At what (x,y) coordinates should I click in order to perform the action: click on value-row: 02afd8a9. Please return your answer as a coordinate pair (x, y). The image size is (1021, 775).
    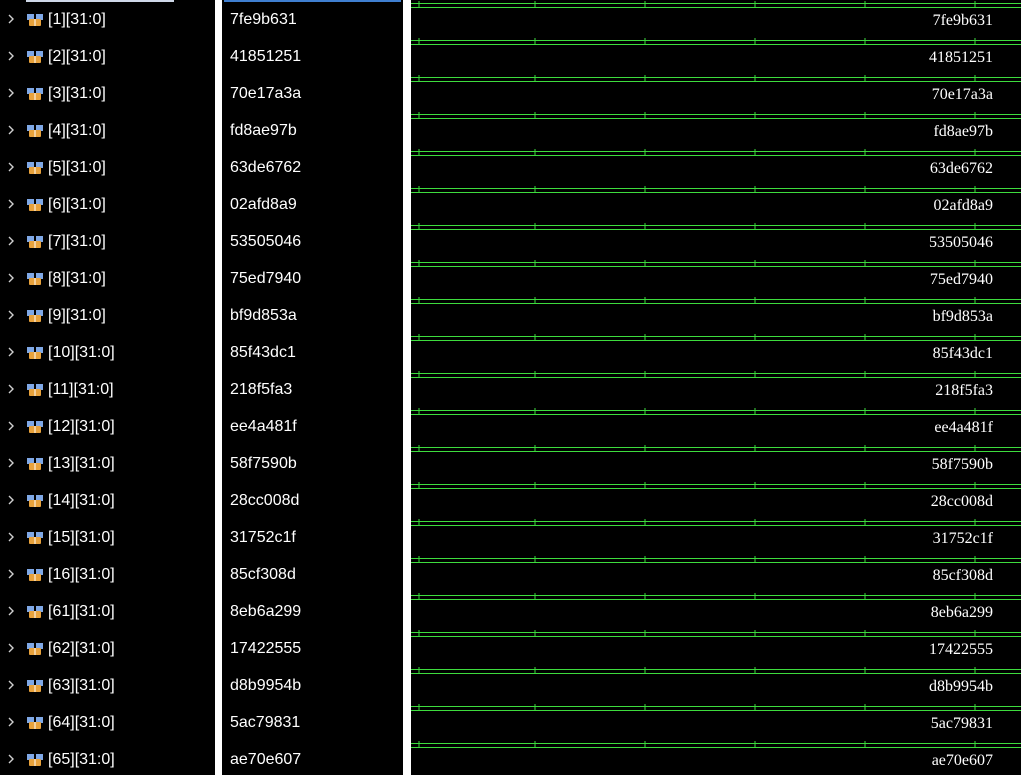
    Looking at the image, I should click on (312, 204).